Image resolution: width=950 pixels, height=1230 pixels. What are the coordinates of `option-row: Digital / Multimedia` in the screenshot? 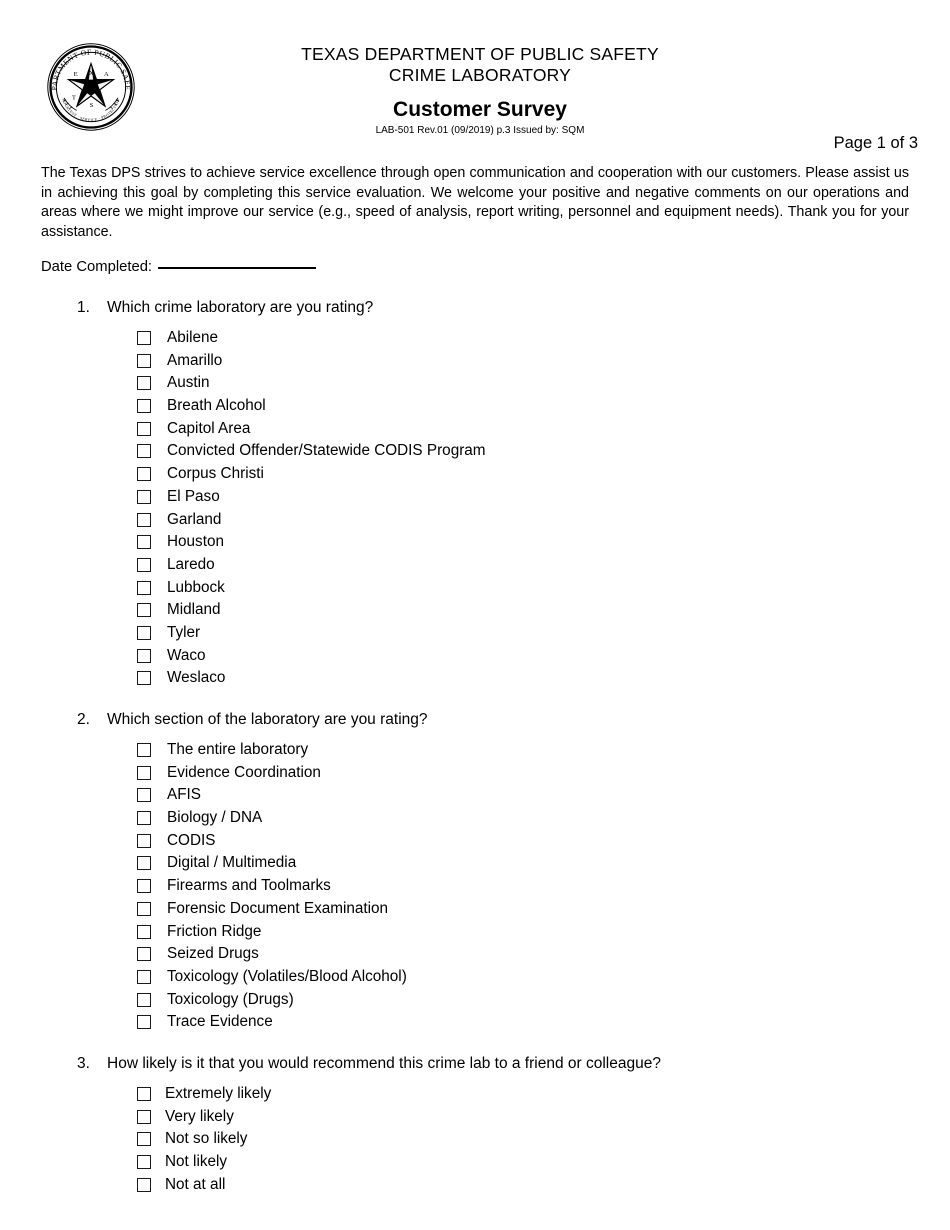 It's located at (214, 863).